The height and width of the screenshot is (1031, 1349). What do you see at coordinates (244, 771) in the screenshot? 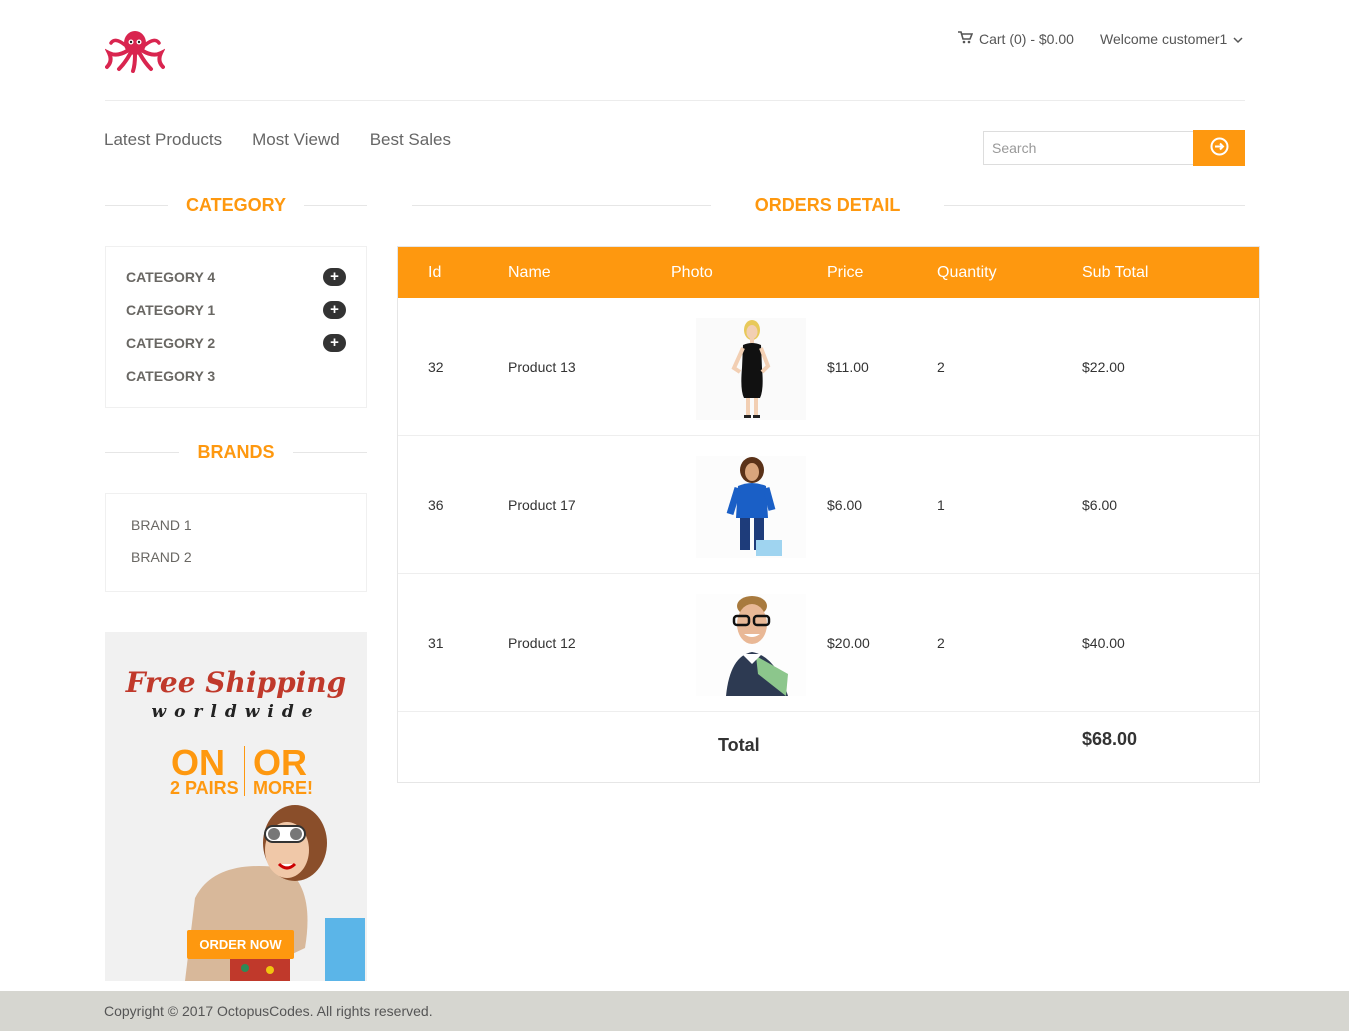
I see `banner-divider` at bounding box center [244, 771].